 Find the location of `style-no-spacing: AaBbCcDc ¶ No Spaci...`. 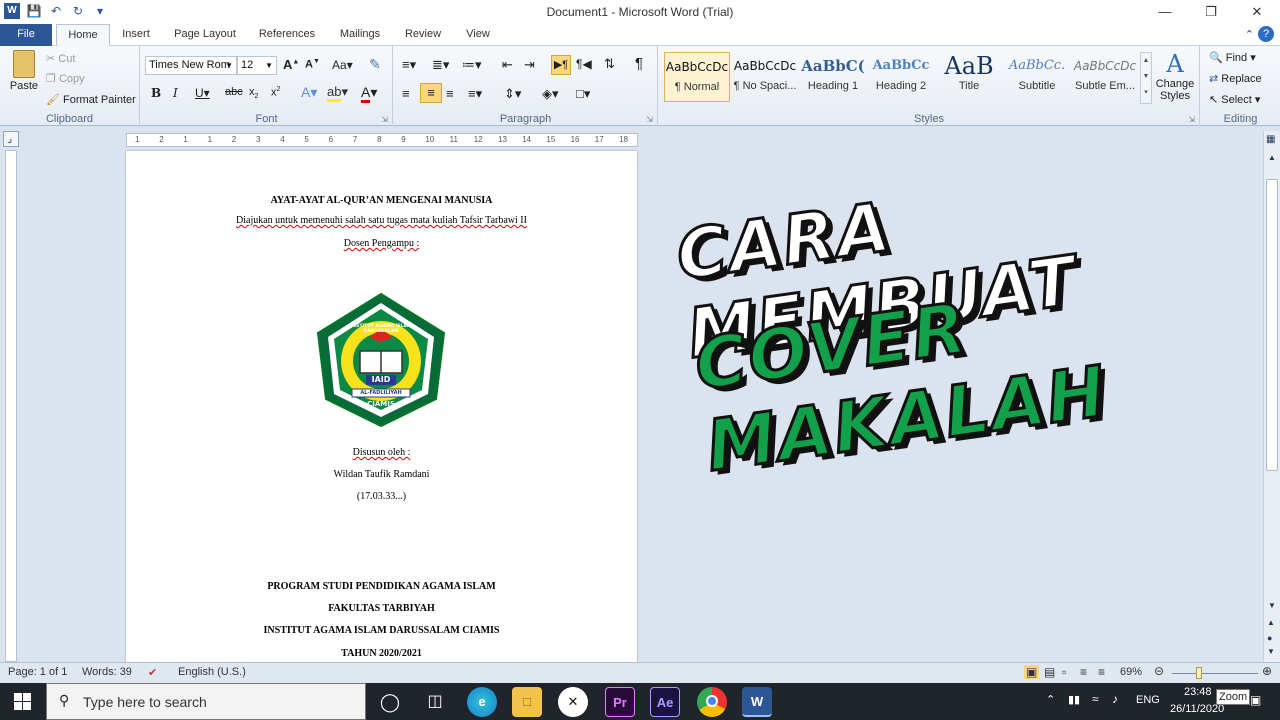

style-no-spacing: AaBbCcDc ¶ No Spaci... is located at coordinates (765, 77).